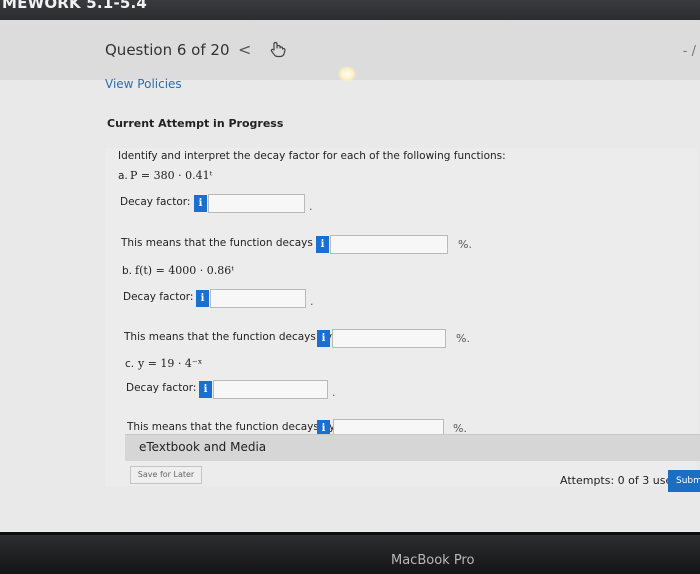  Describe the element at coordinates (127, 271) in the screenshot. I see `part-b-label: b.` at that location.